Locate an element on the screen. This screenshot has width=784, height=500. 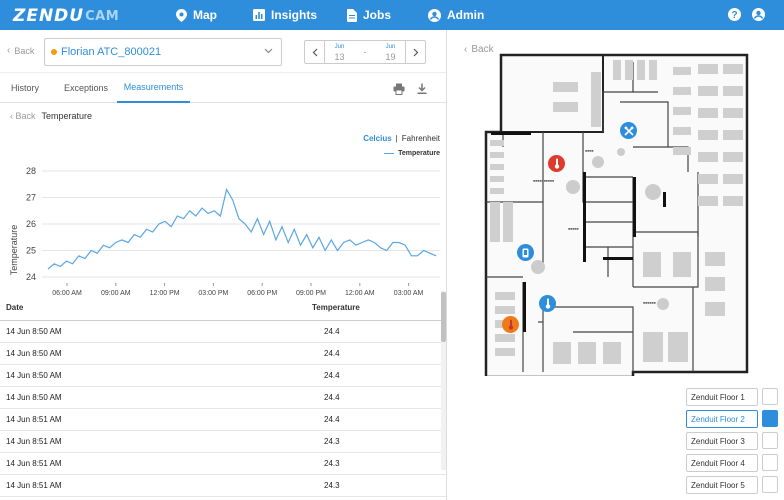
thermometer-pin-orange is located at coordinates (510, 324).